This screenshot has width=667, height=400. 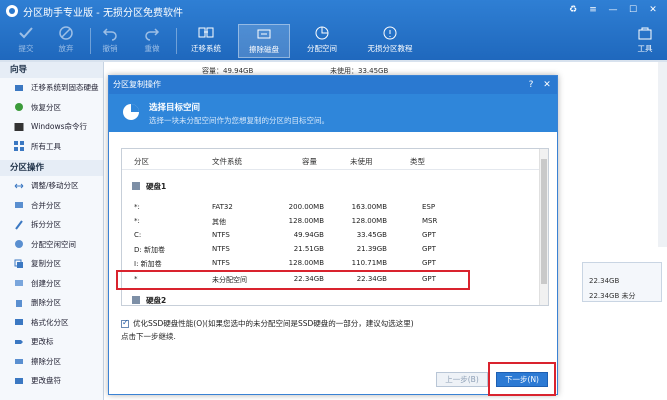 What do you see at coordinates (19, 303) in the screenshot?
I see `delete-icon` at bounding box center [19, 303].